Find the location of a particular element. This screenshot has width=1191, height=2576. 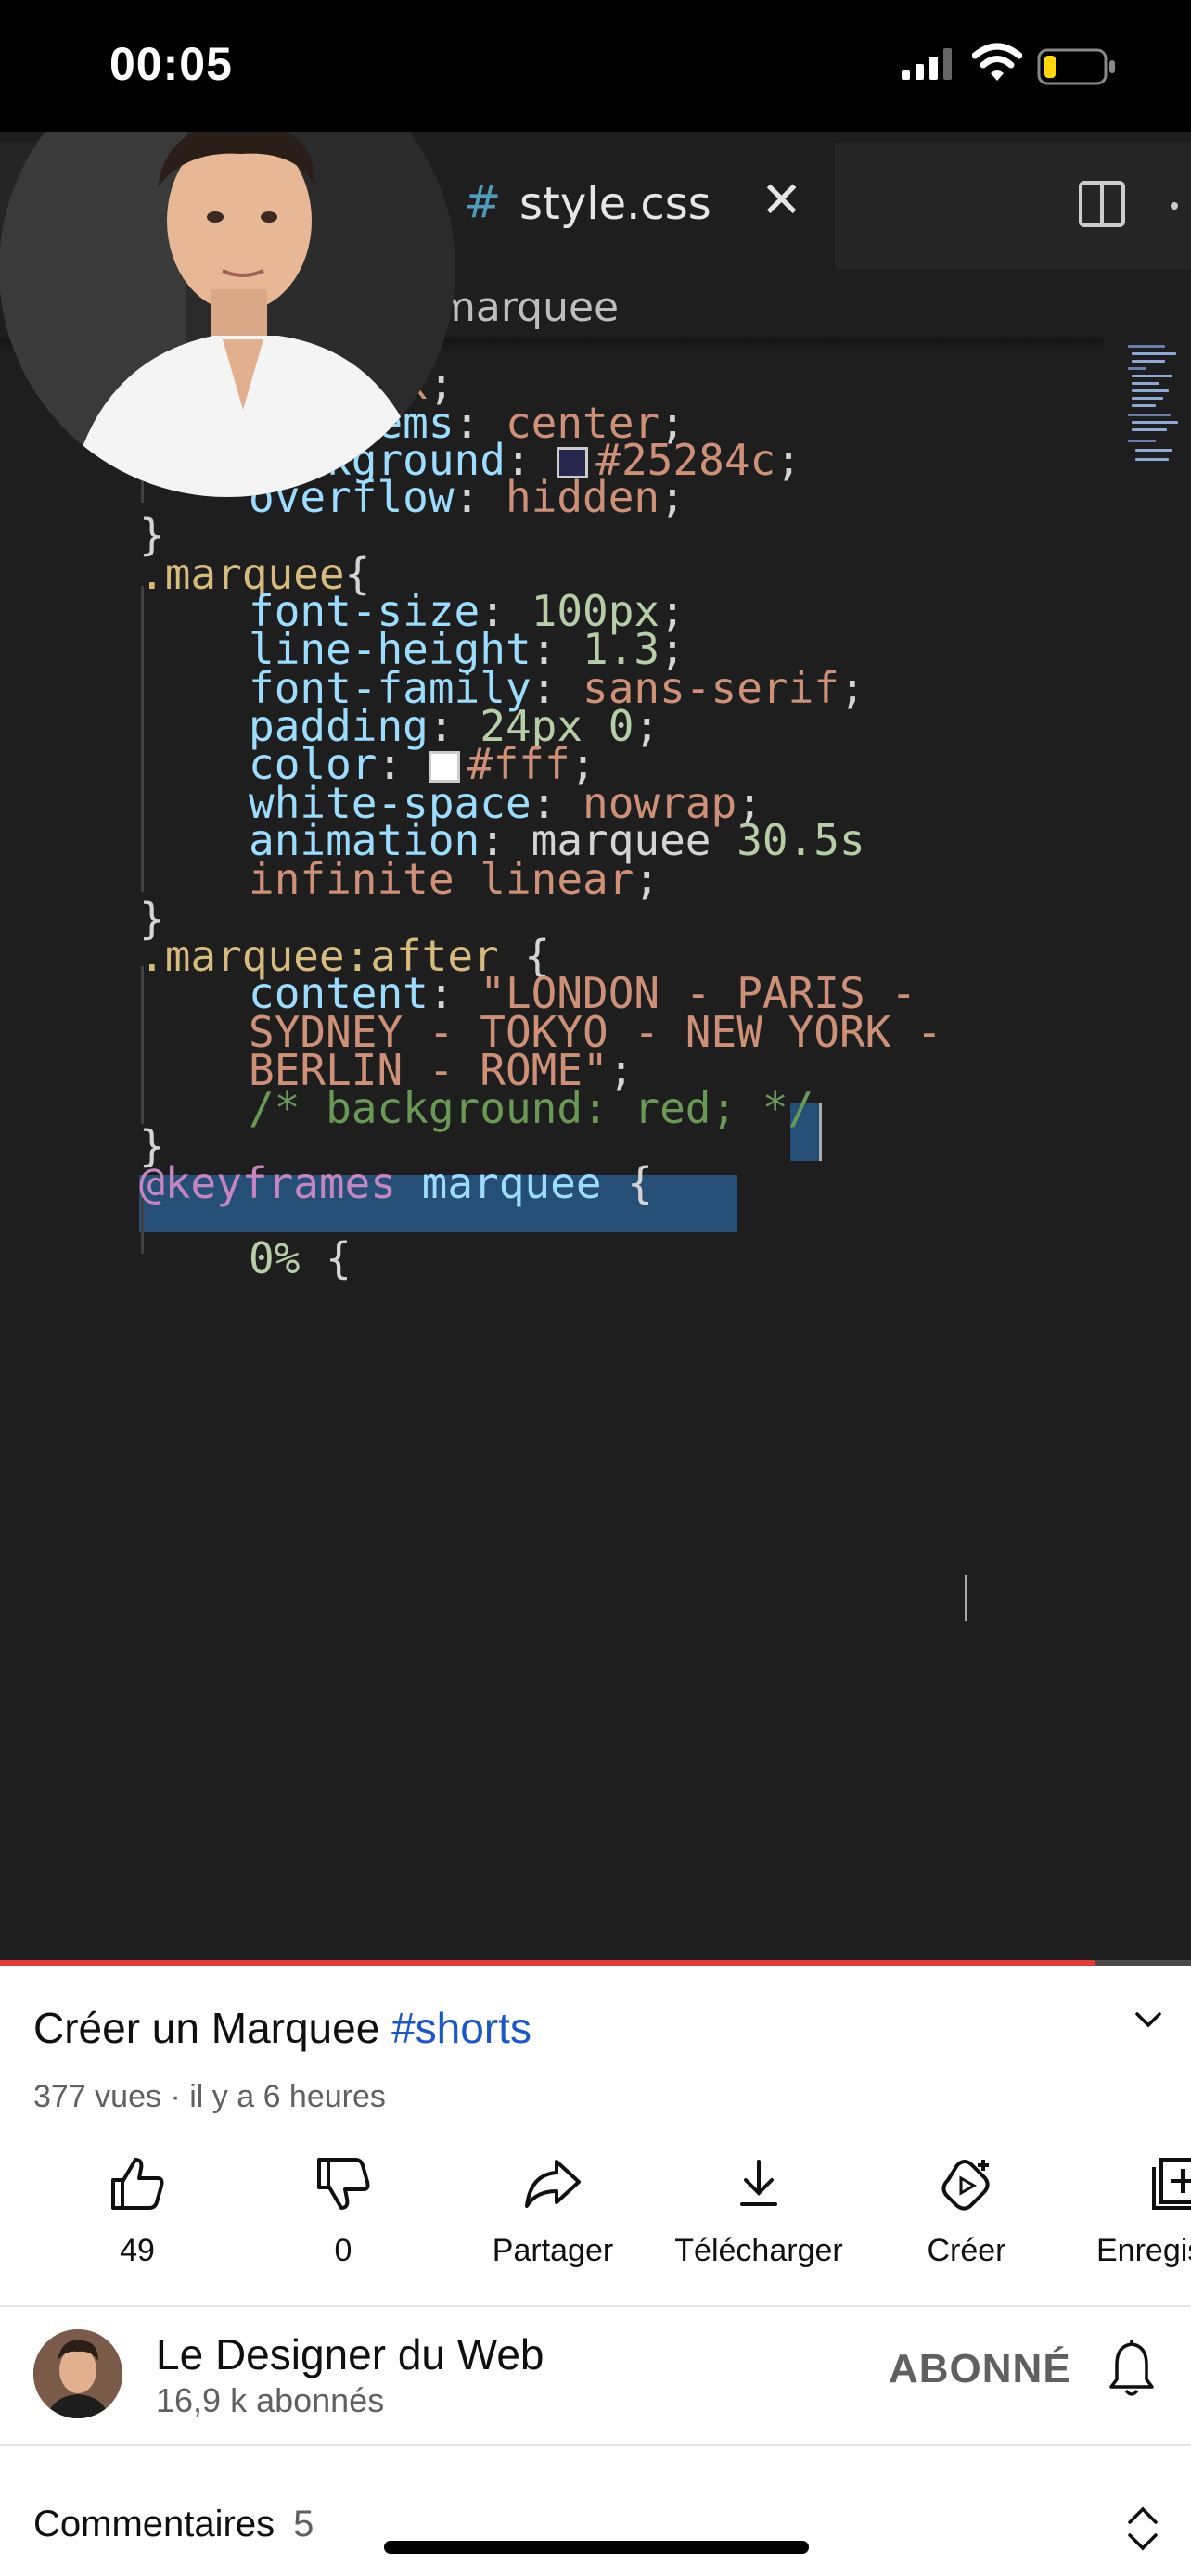

code-line: 0% { is located at coordinates (300, 1258).